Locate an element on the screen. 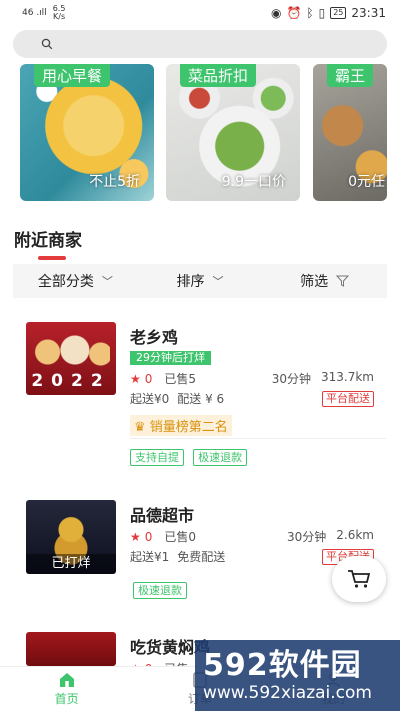 This screenshot has width=400, height=711. home-icon is located at coordinates (66, 679).